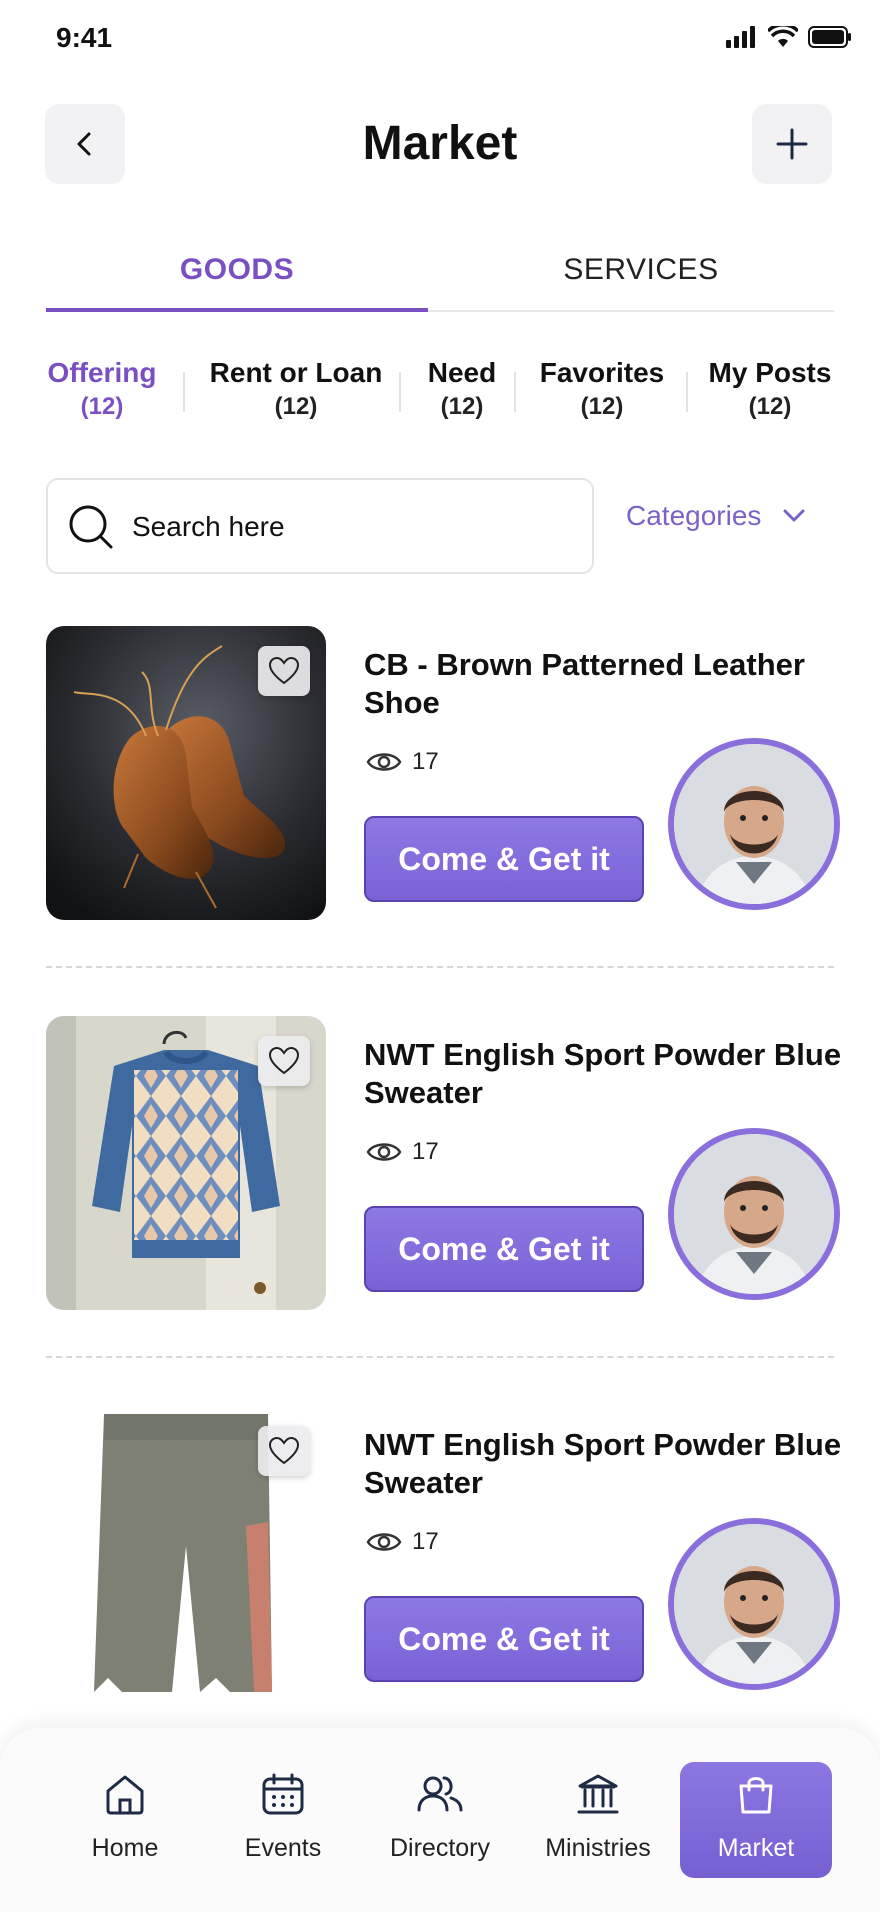 The image size is (880, 1912). What do you see at coordinates (604, 684) in the screenshot?
I see `listing-title: CB - Brown Patterned Leather Shoe` at bounding box center [604, 684].